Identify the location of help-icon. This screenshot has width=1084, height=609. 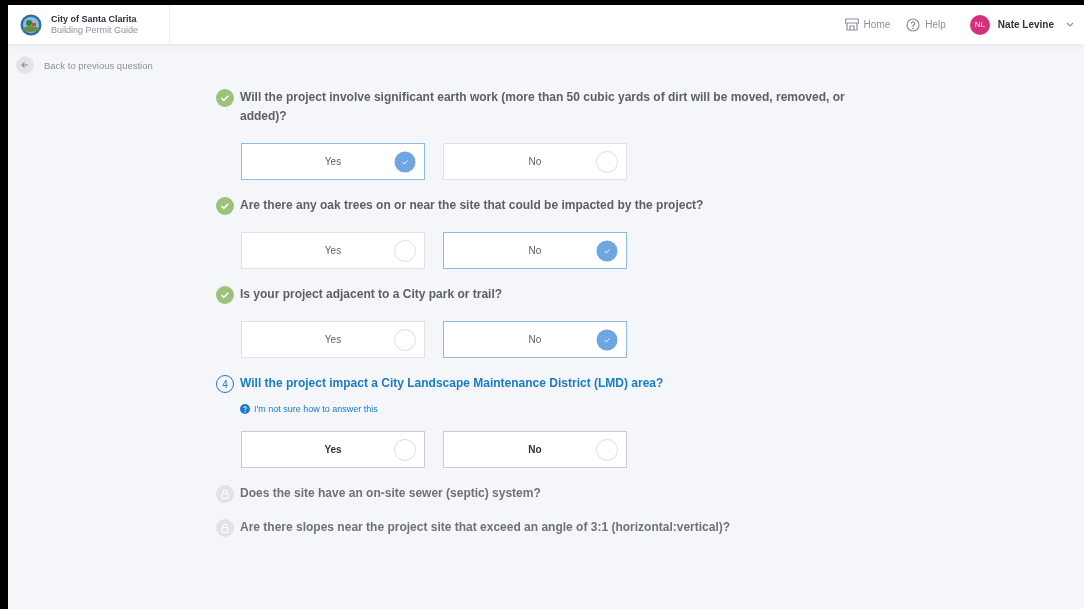
(913, 24).